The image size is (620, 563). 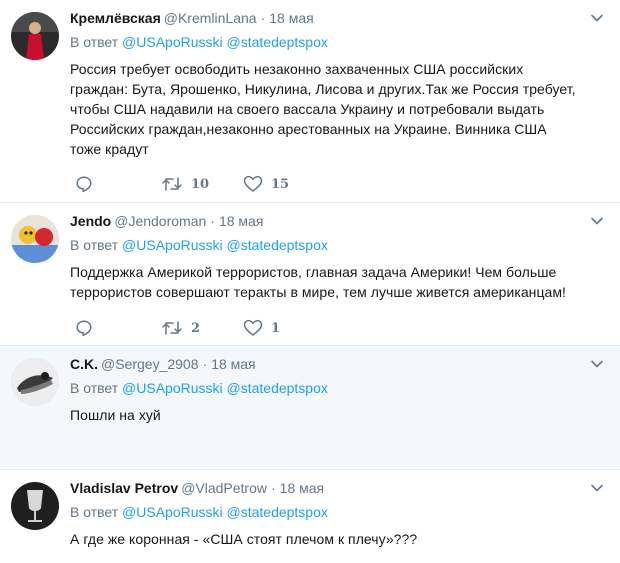 What do you see at coordinates (325, 364) in the screenshot?
I see `tweet-header: C.K. @Sergey_2908 · 18 мая` at bounding box center [325, 364].